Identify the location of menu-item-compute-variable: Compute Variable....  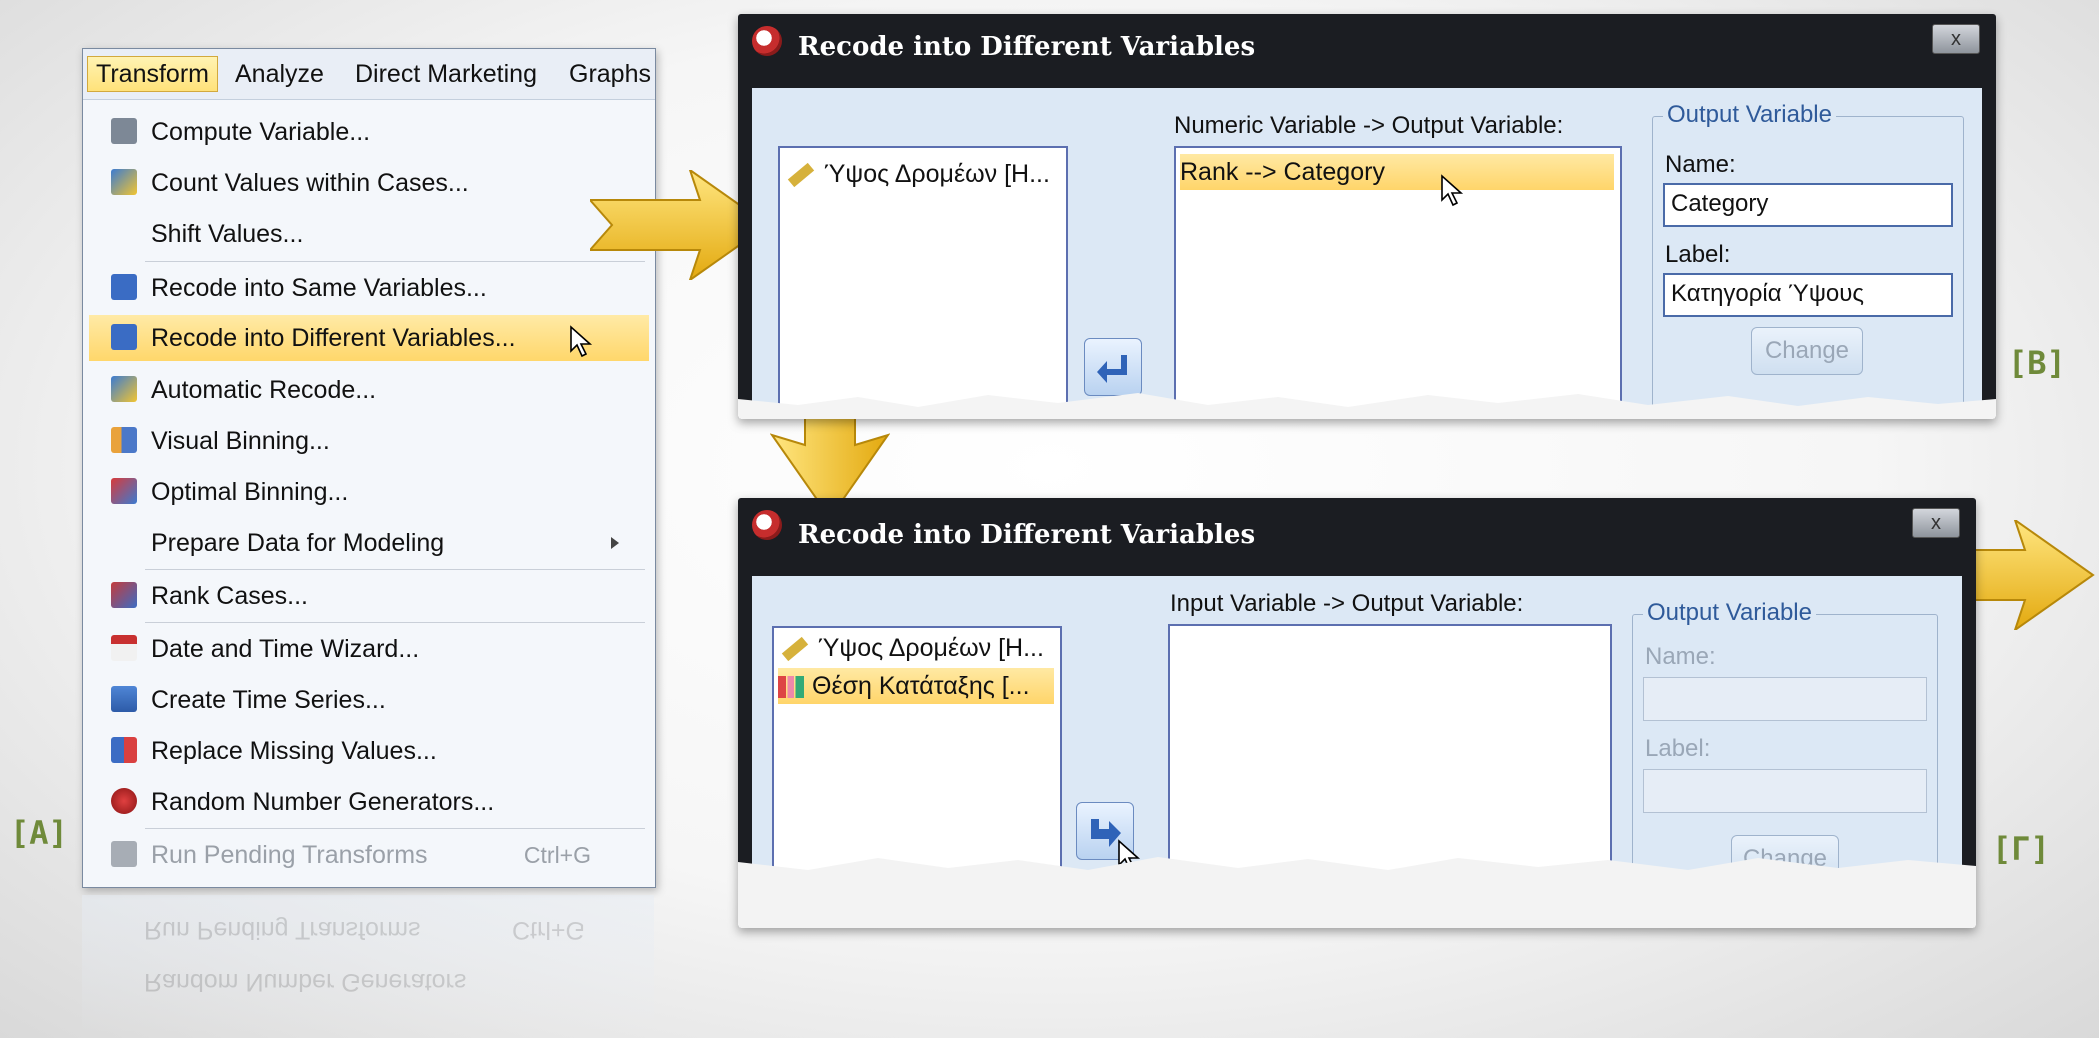
(369, 132).